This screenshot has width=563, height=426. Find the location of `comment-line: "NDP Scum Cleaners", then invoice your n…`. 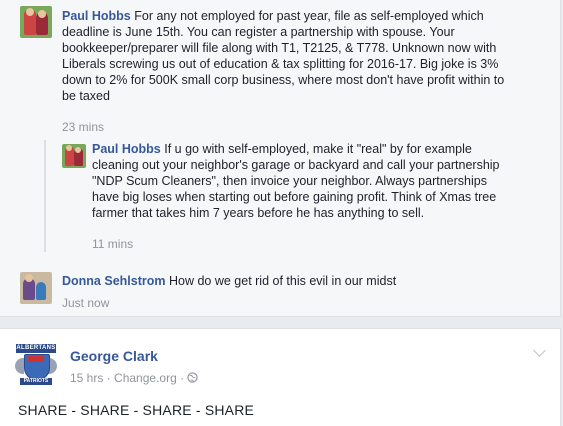

comment-line: "NDP Scum Cleaners", then invoice your n… is located at coordinates (289, 181).